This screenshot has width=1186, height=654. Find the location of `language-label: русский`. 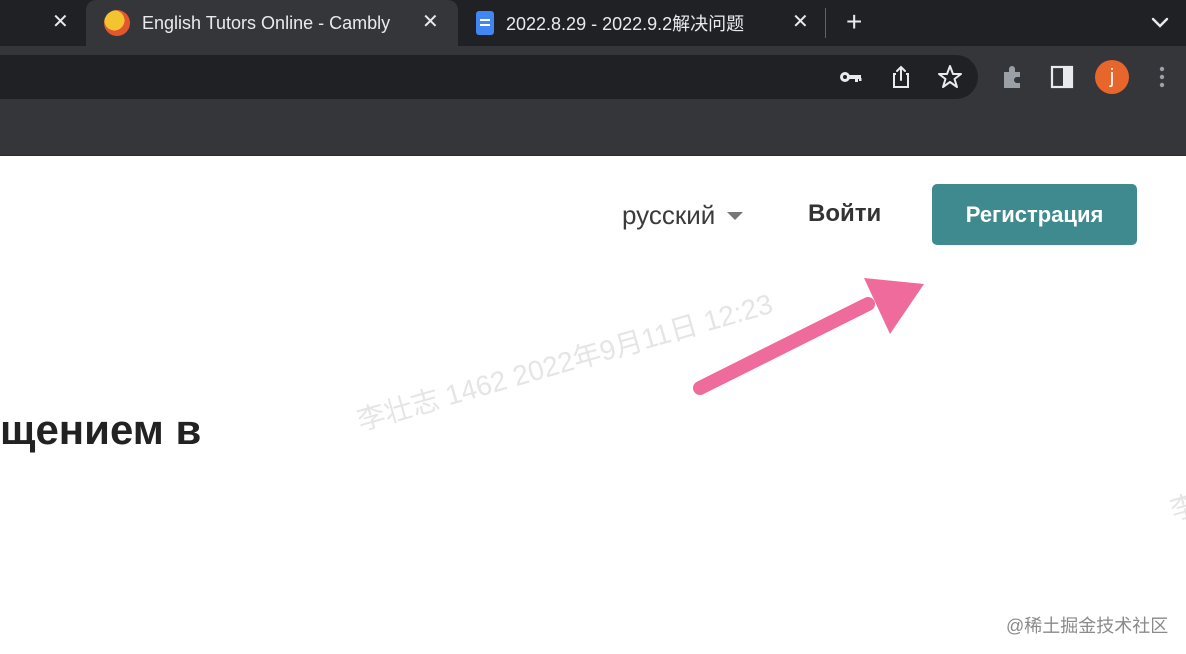

language-label: русский is located at coordinates (669, 215).